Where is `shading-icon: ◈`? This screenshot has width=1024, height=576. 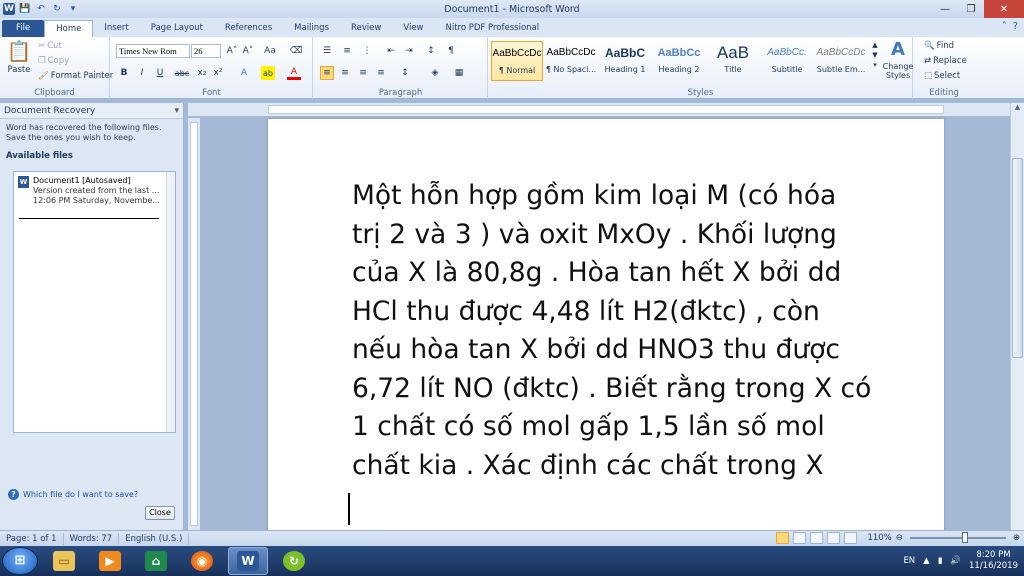 shading-icon: ◈ is located at coordinates (435, 73).